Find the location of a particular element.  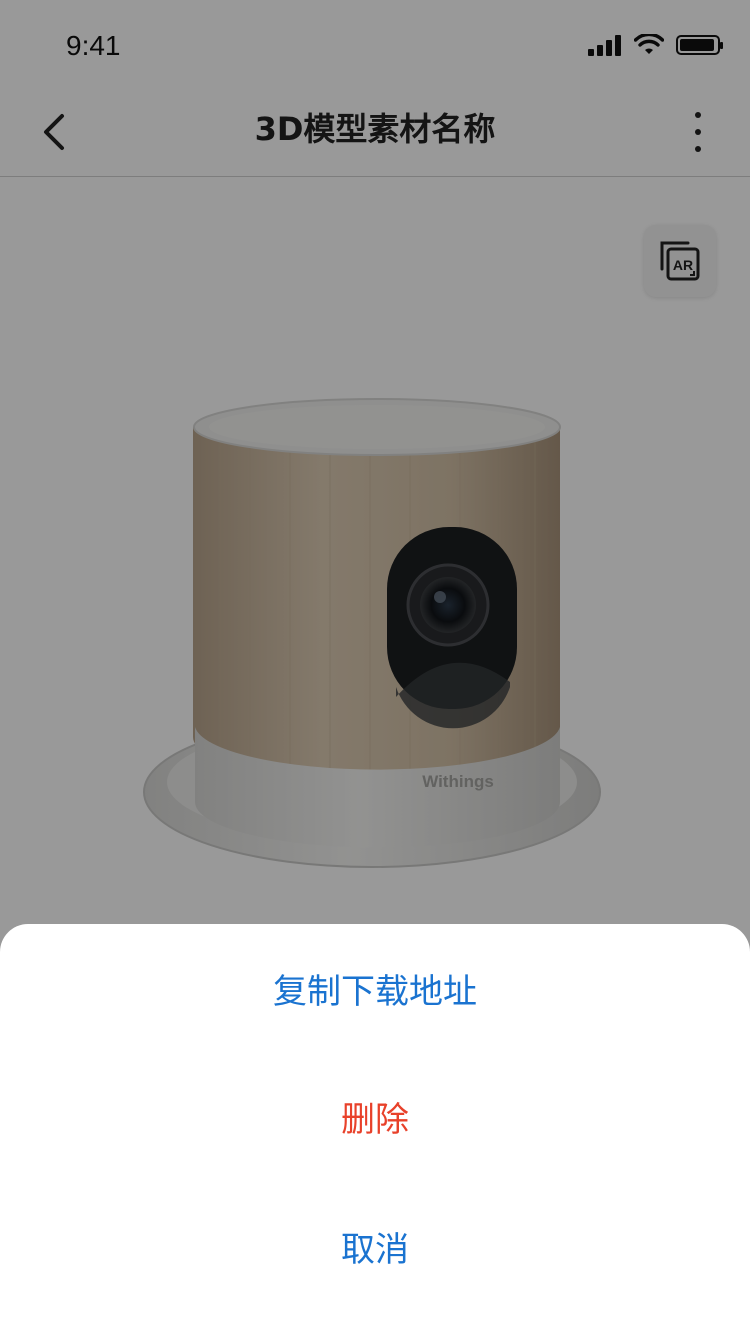

cancel-button: 取消 is located at coordinates (375, 1246).